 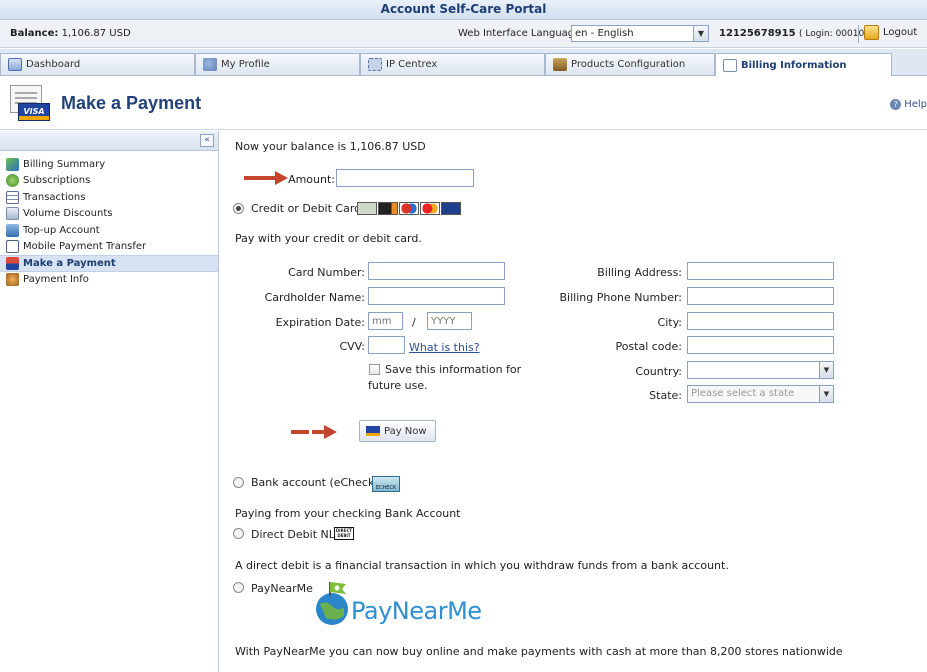 I want to click on page-header: VISA Make a Payment ? Help, so click(x=463, y=103).